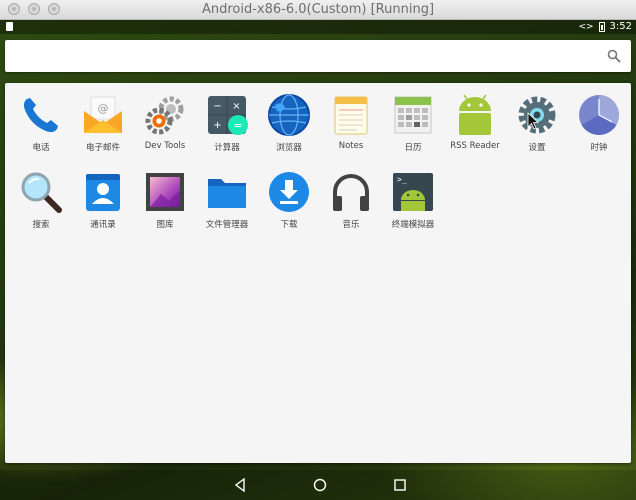 The height and width of the screenshot is (500, 636). Describe the element at coordinates (400, 485) in the screenshot. I see `recents-icon` at that location.